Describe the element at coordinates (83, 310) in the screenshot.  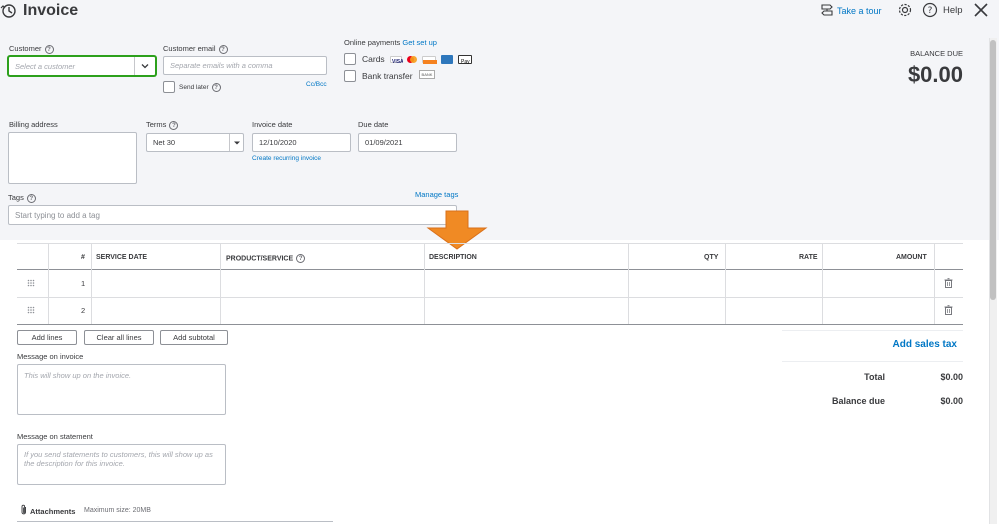
I see `row-number: 2` at that location.